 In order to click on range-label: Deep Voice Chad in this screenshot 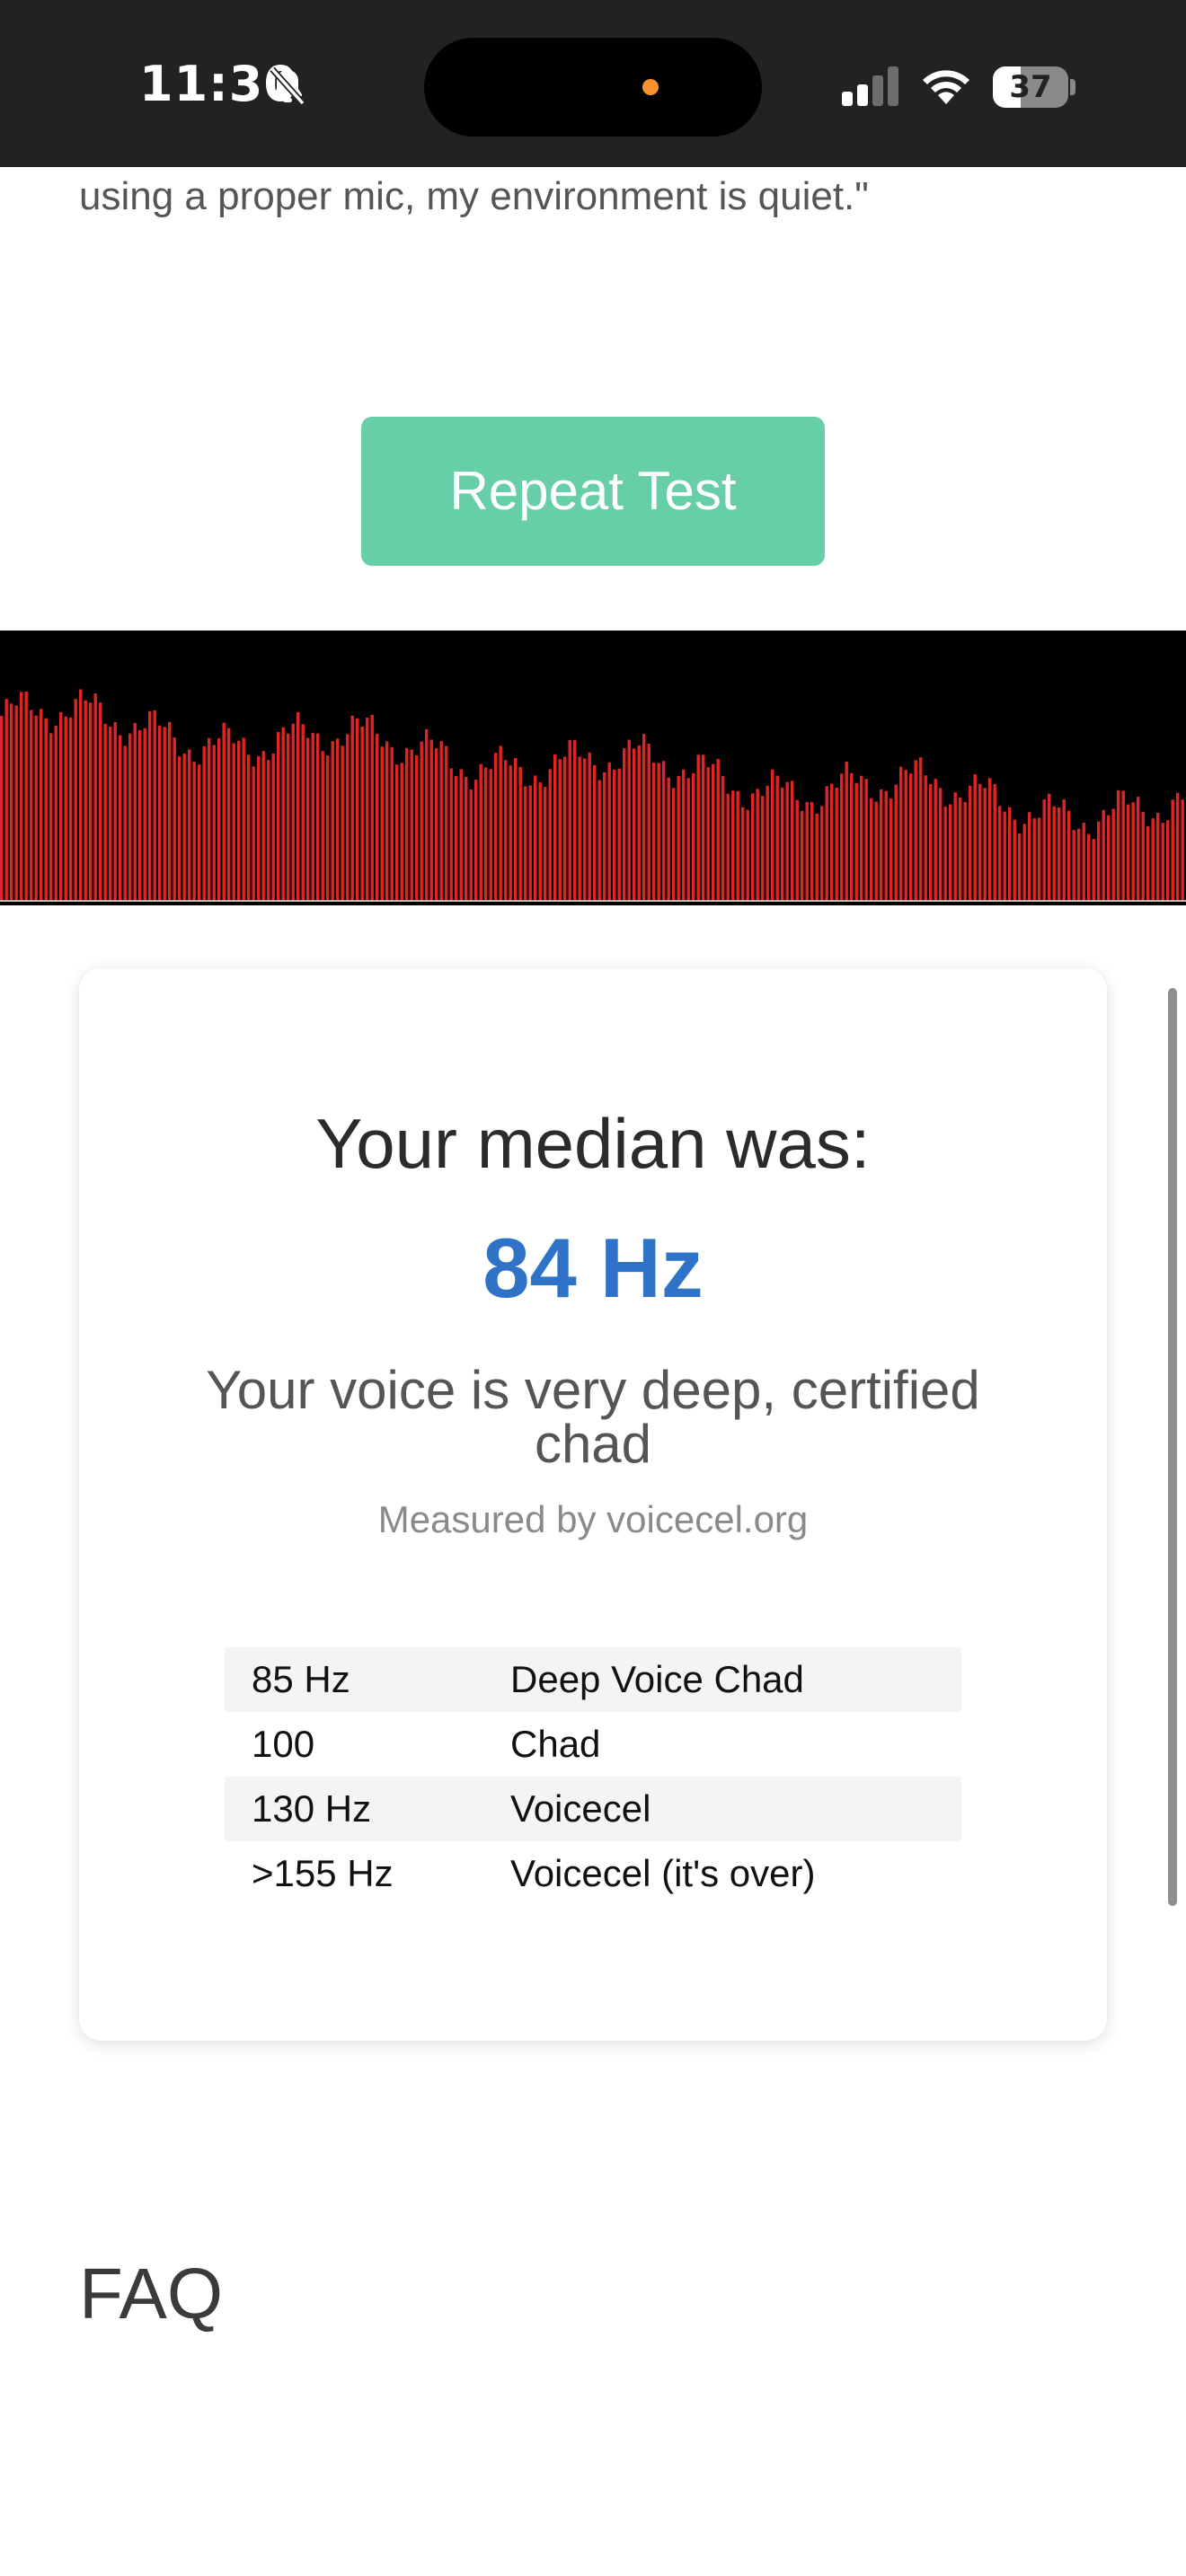, I will do `click(722, 1679)`.